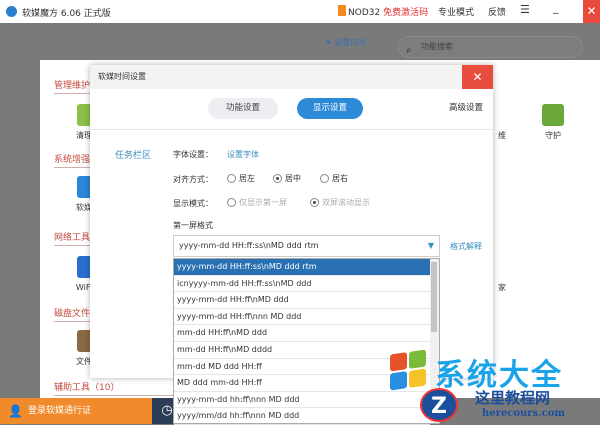 The width and height of the screenshot is (600, 425). I want to click on tool-label: 守护, so click(553, 135).